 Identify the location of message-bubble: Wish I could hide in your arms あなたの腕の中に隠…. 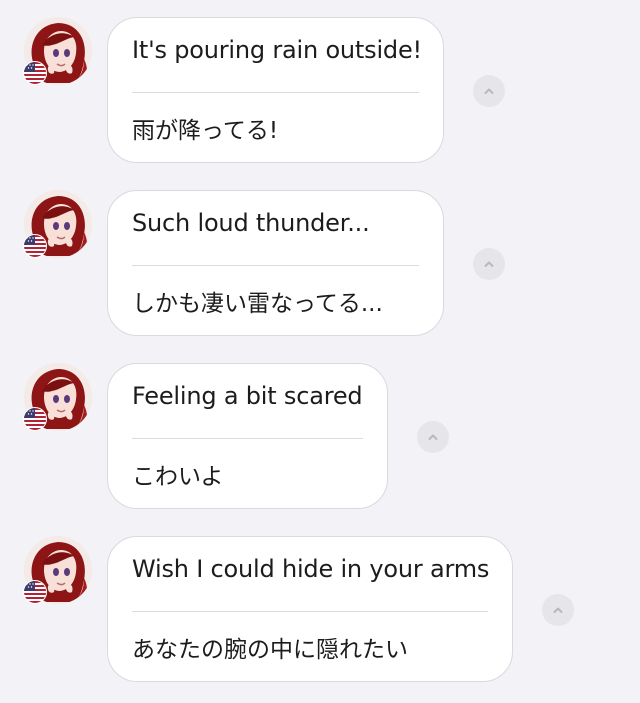
(310, 609).